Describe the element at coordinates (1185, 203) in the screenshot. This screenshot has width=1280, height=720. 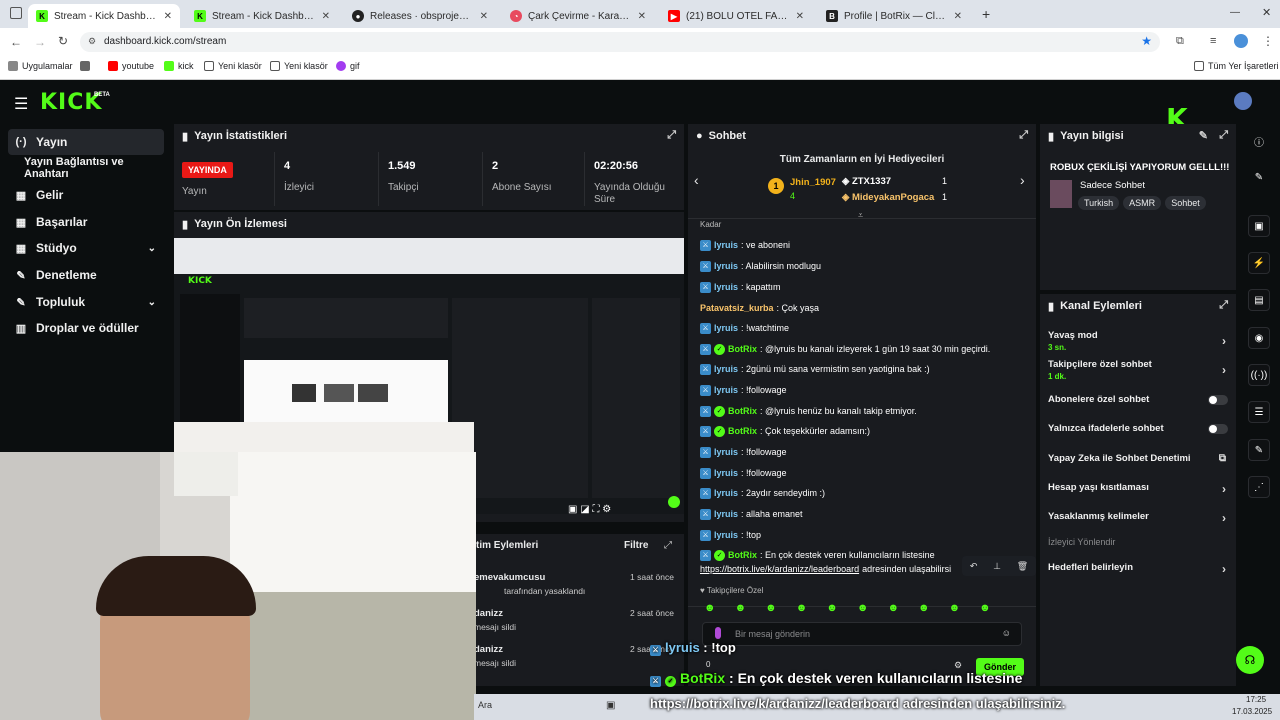
I see `tag: Sohbet` at that location.